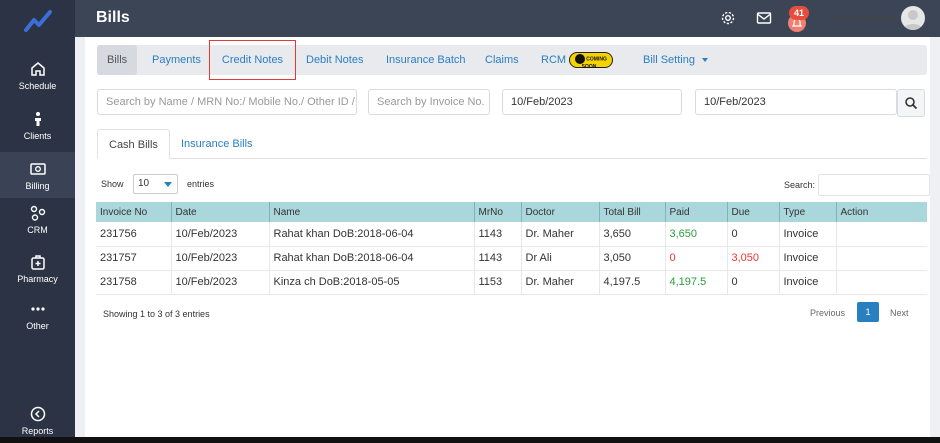 The image size is (940, 443). Describe the element at coordinates (502, 60) in the screenshot. I see `tab-claims: Claims` at that location.